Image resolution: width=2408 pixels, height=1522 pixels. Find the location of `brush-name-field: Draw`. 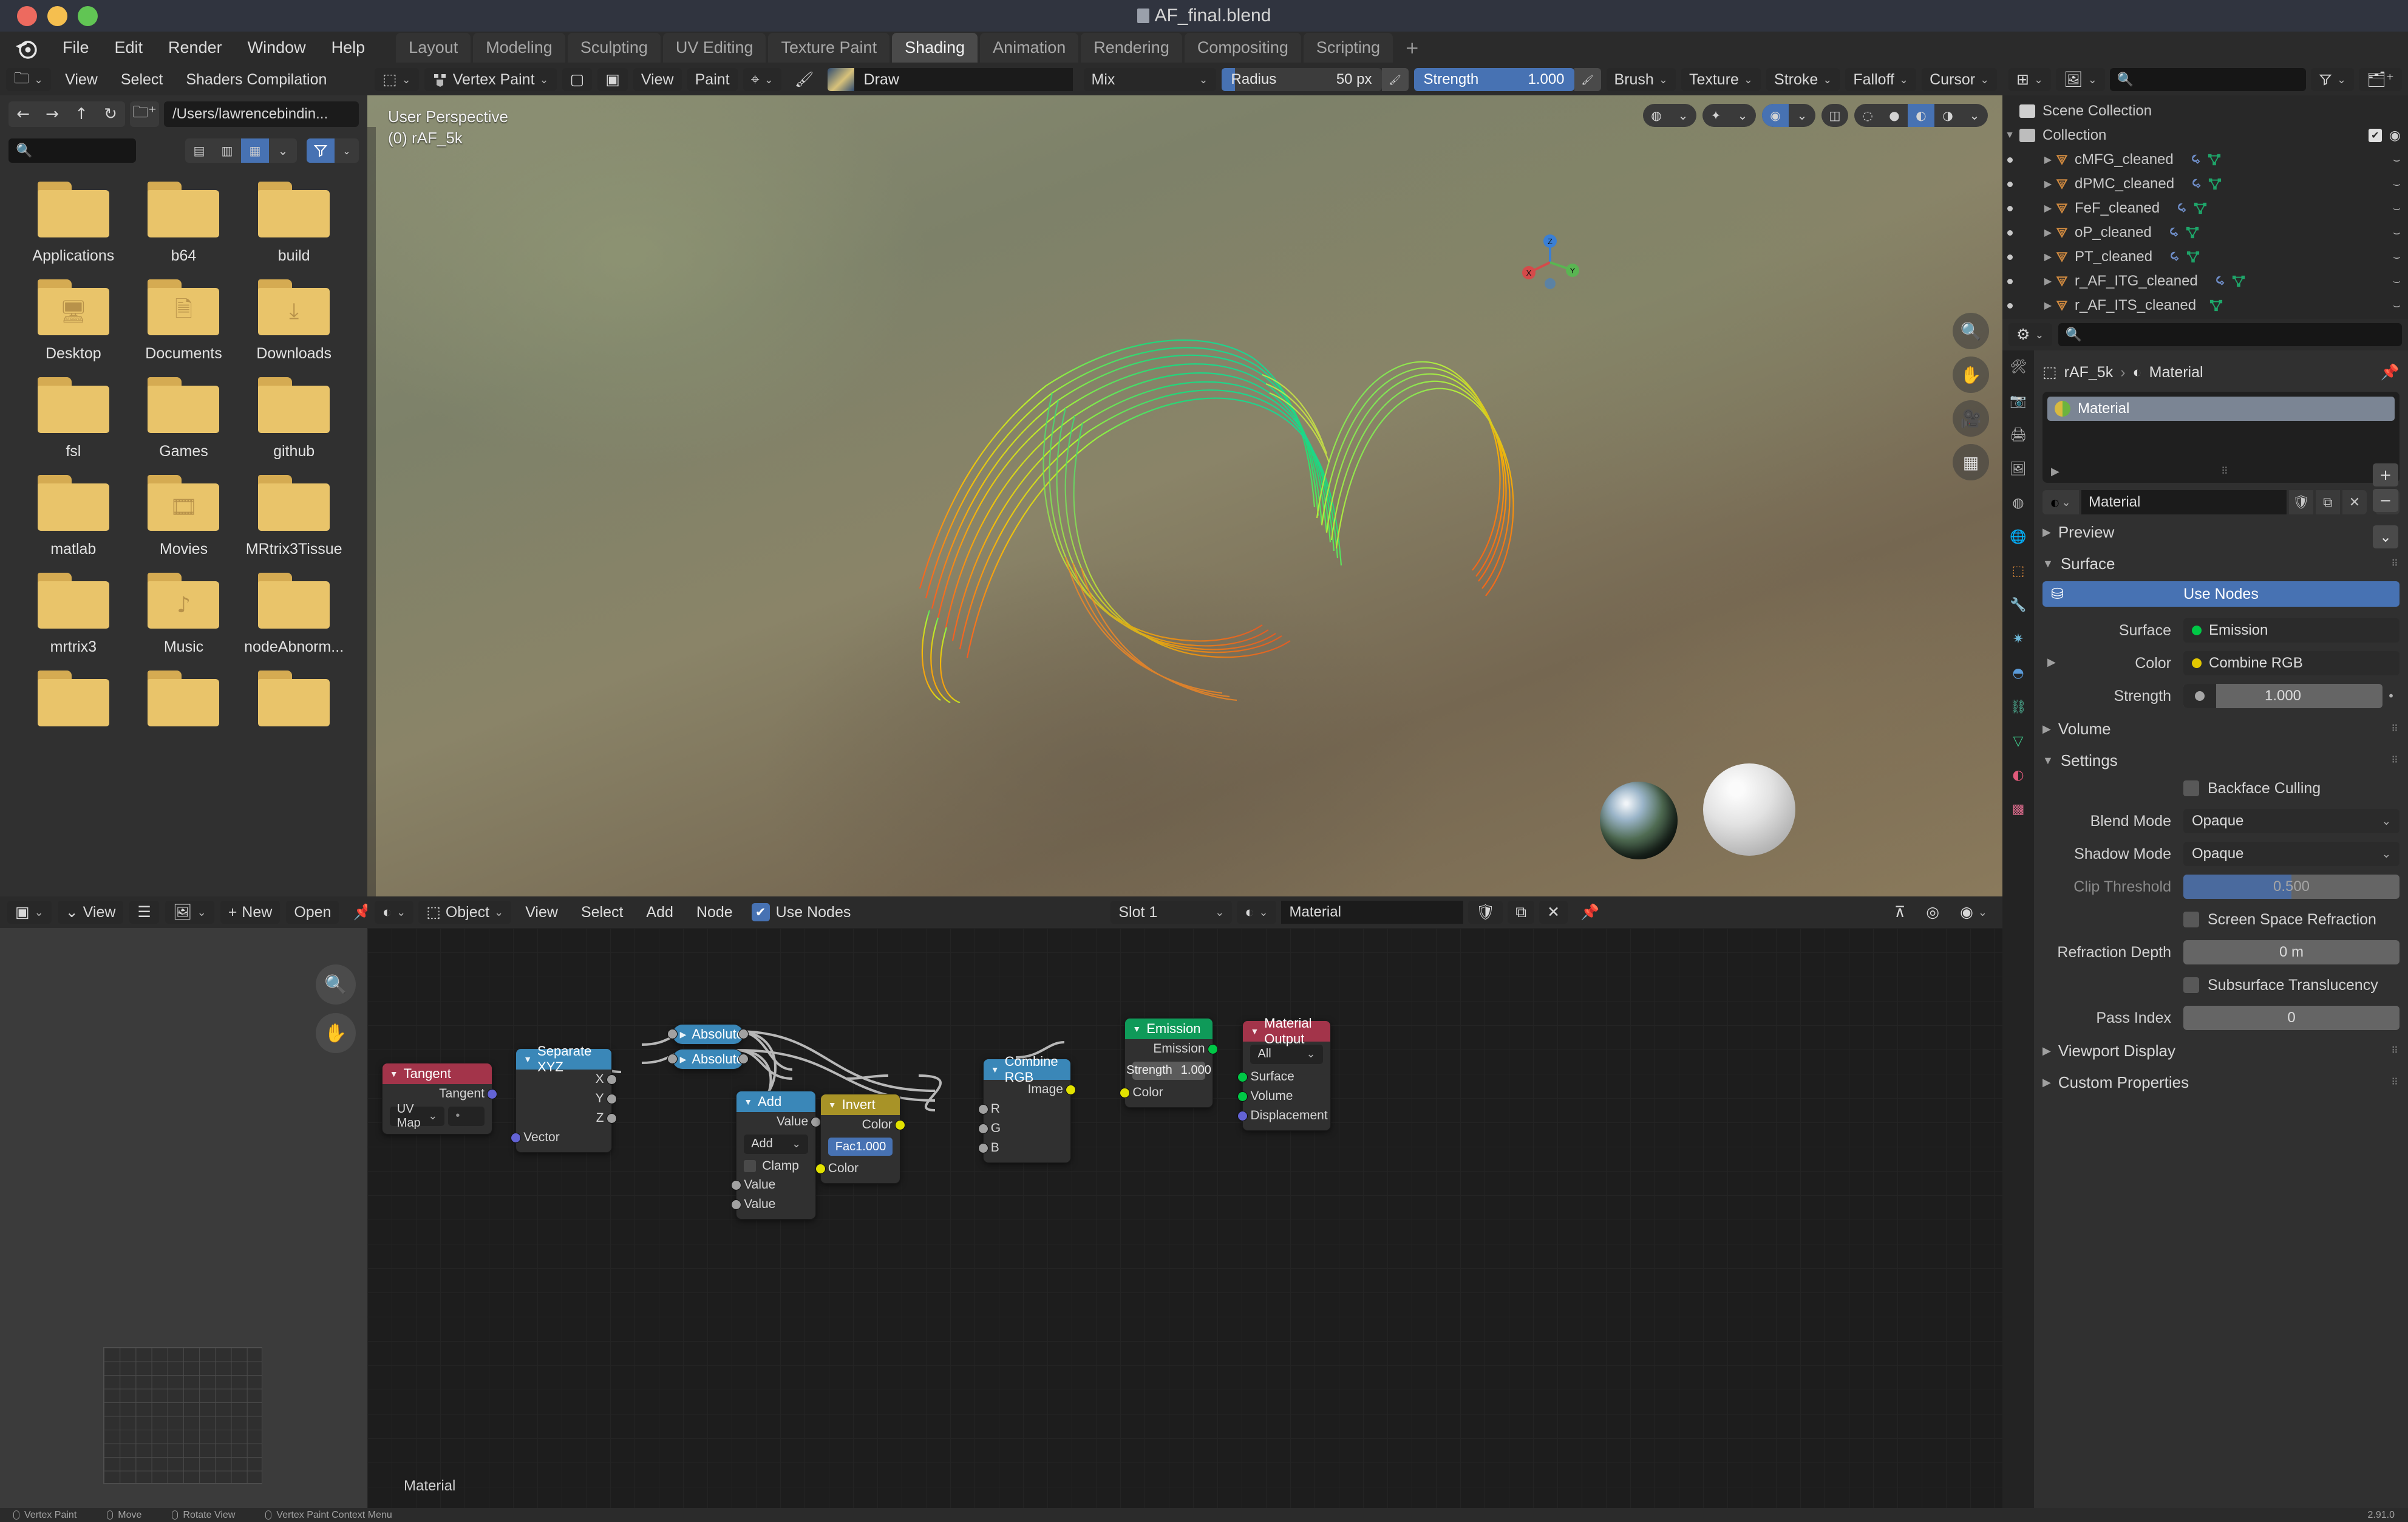

brush-name-field: Draw is located at coordinates (964, 79).